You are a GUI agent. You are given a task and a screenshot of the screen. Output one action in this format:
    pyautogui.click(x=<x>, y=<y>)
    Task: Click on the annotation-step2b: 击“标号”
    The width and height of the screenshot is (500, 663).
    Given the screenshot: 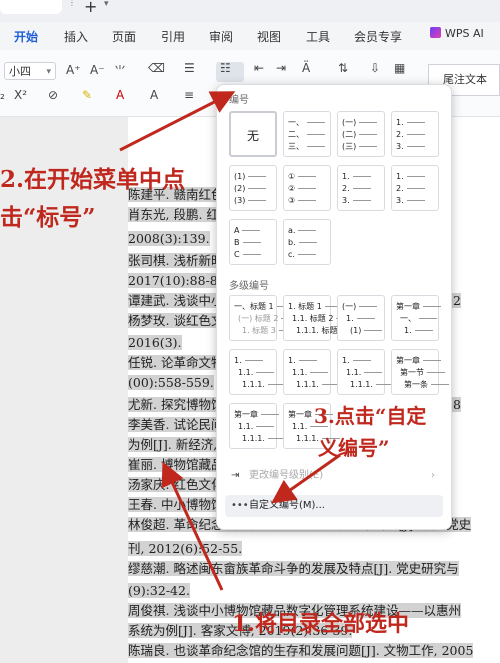 What is the action you would take?
    pyautogui.click(x=48, y=217)
    